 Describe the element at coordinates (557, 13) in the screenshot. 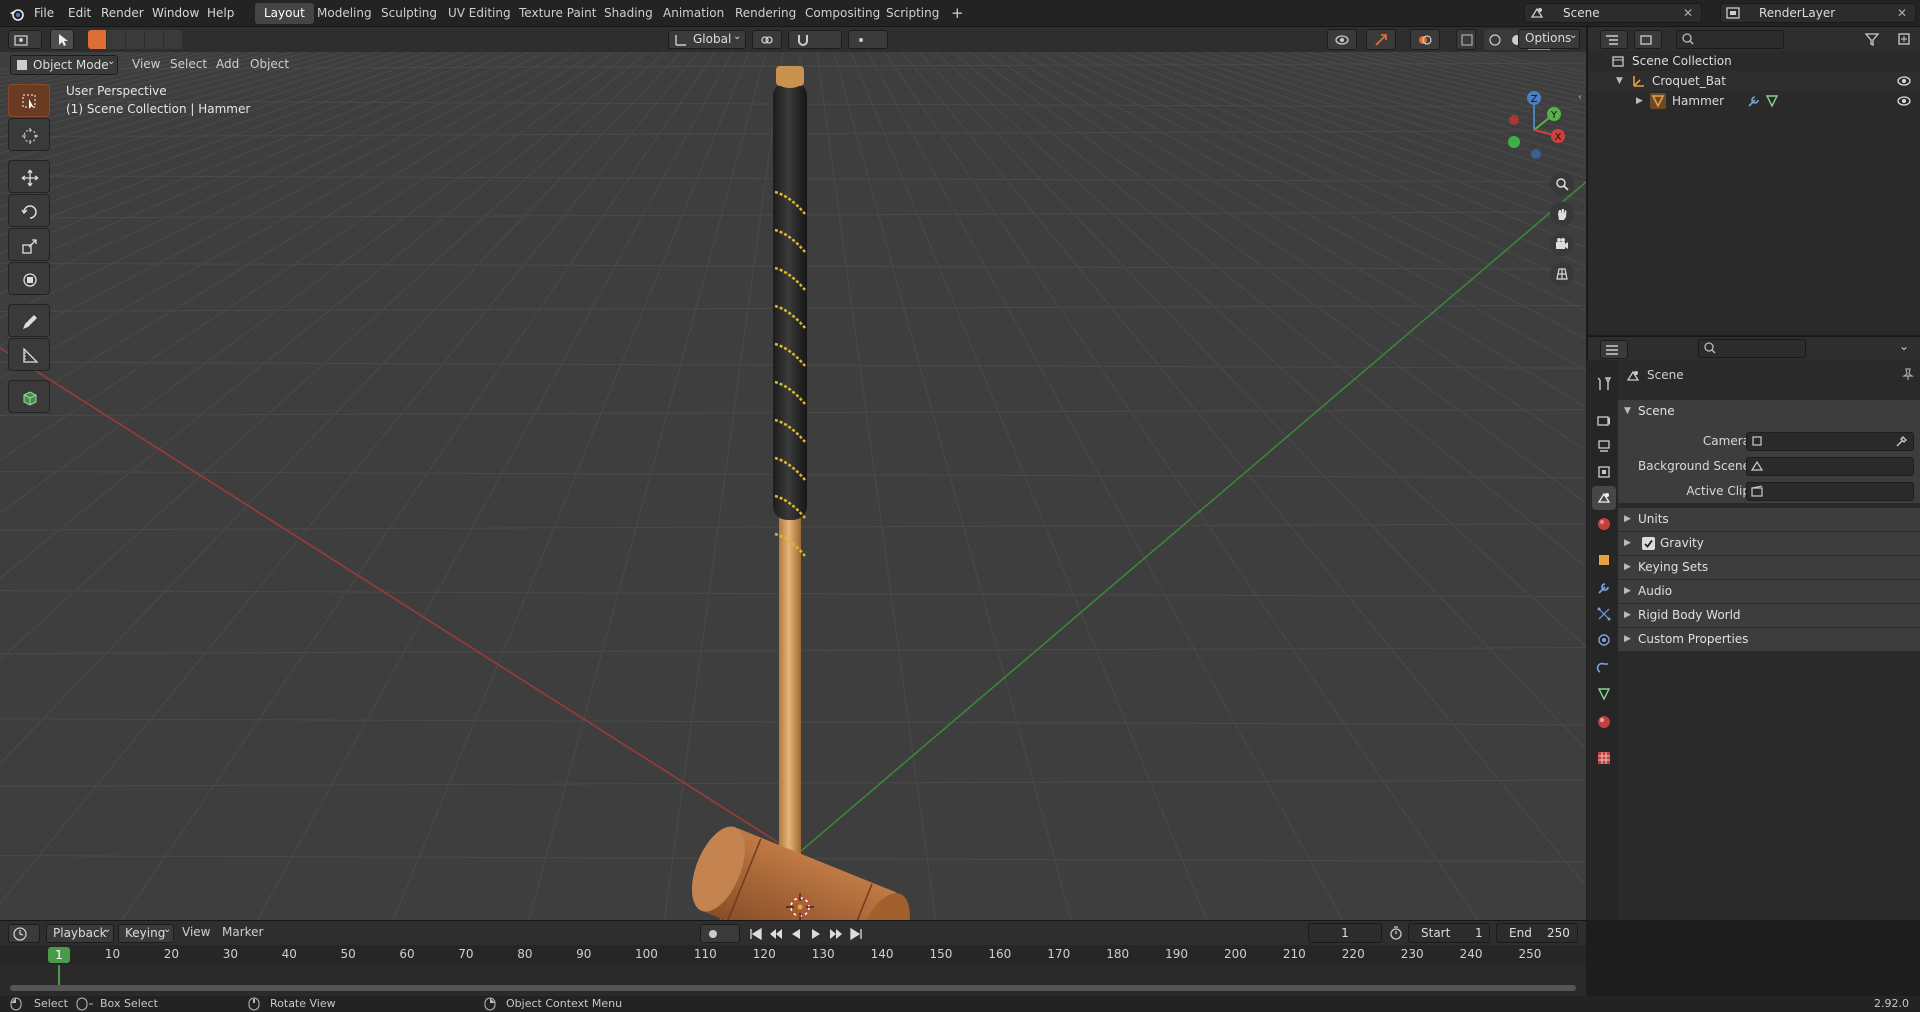

I see `tab-texture-paint: Texture Paint` at that location.